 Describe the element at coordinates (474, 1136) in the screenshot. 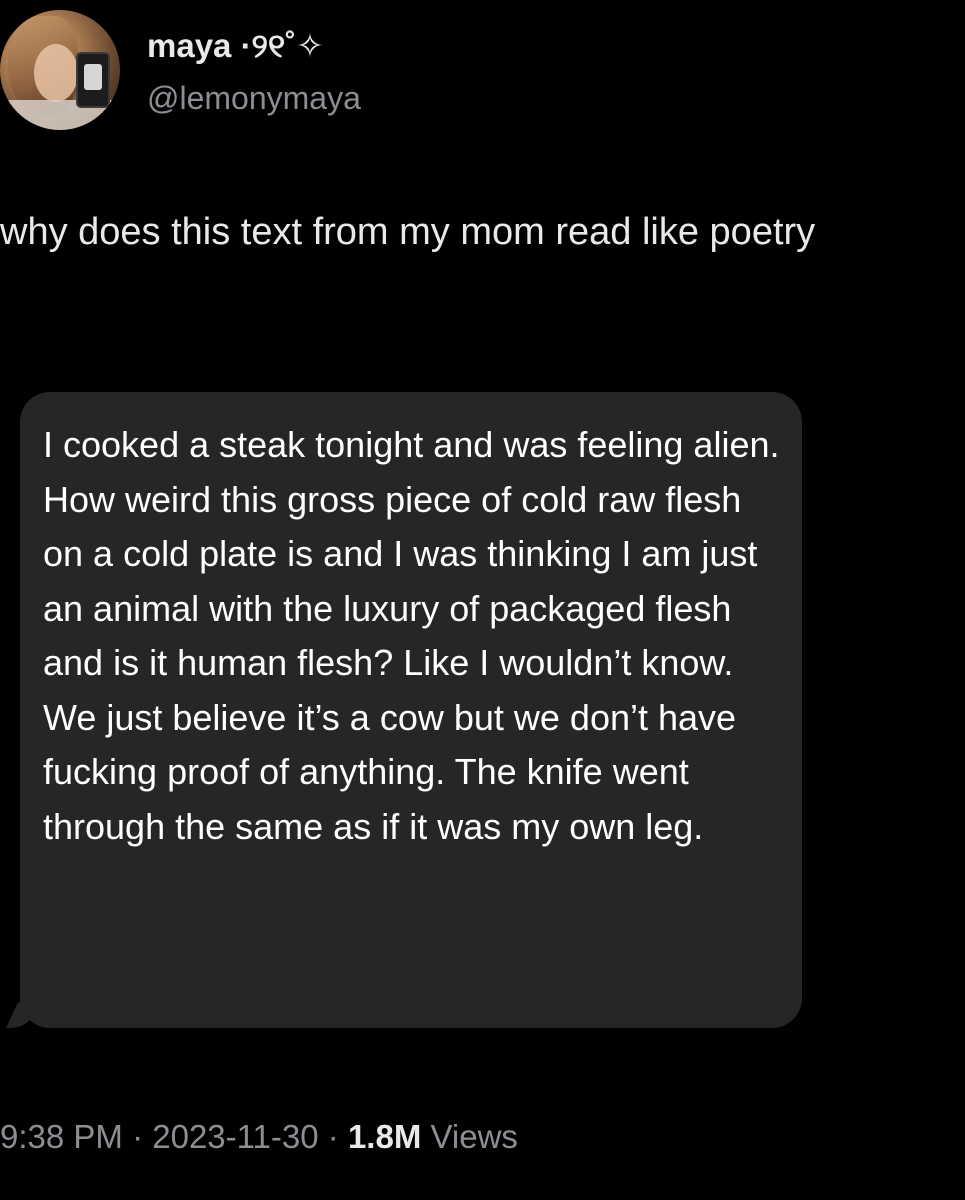

I see `views-label: Views` at that location.